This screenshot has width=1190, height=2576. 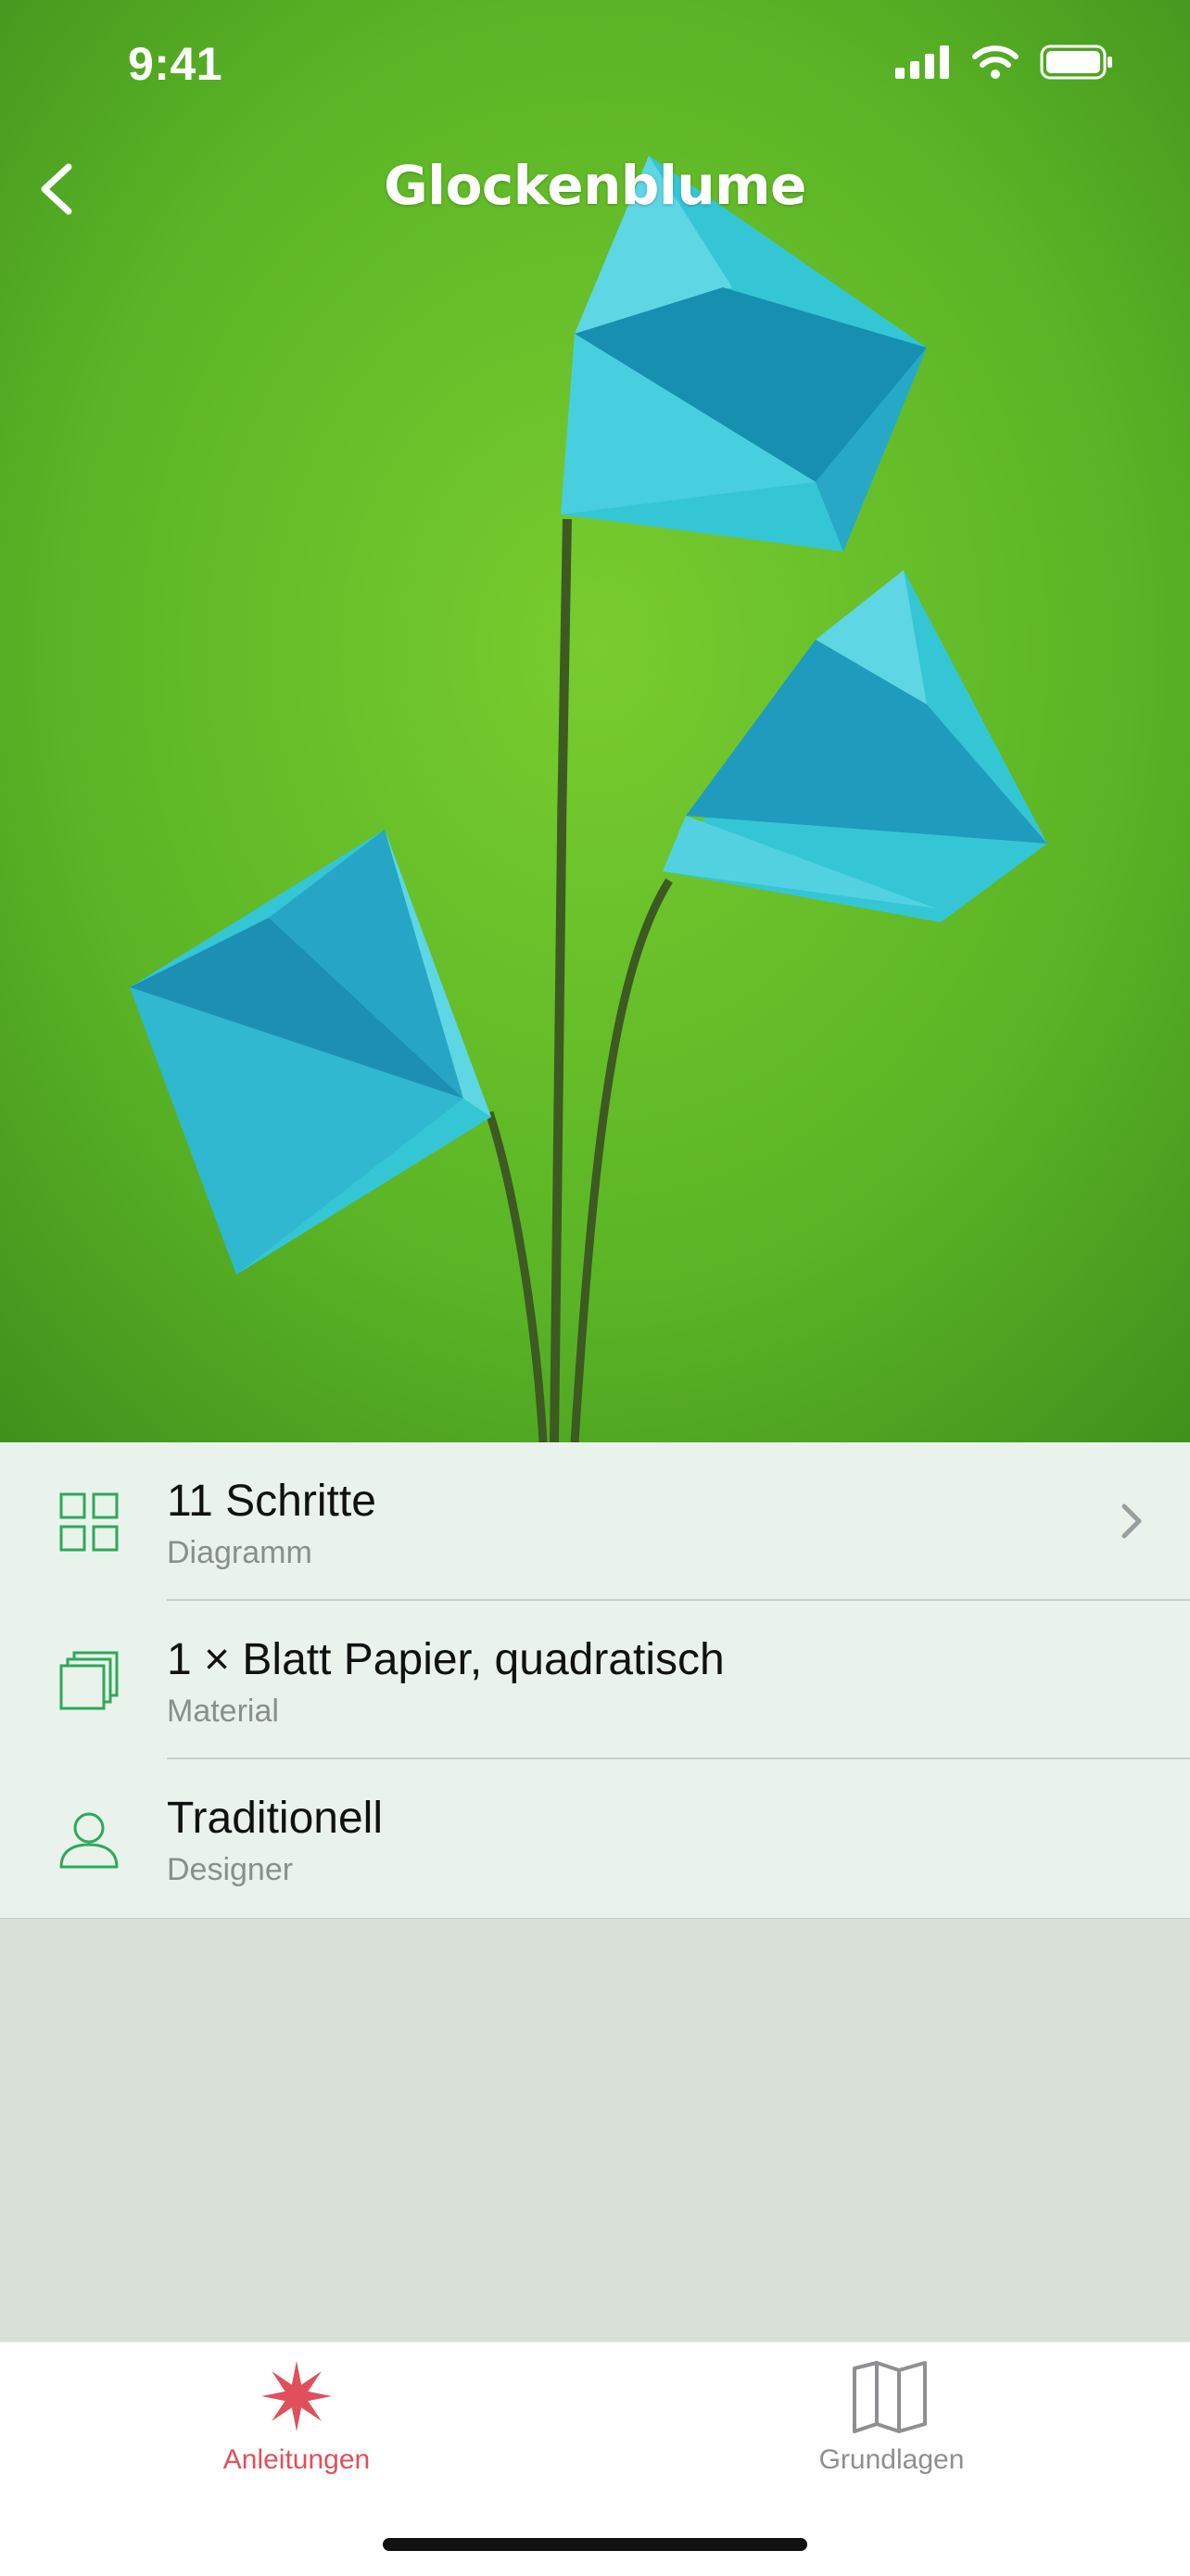 I want to click on tab-label-grundlagen: Grundlagen, so click(x=891, y=2460).